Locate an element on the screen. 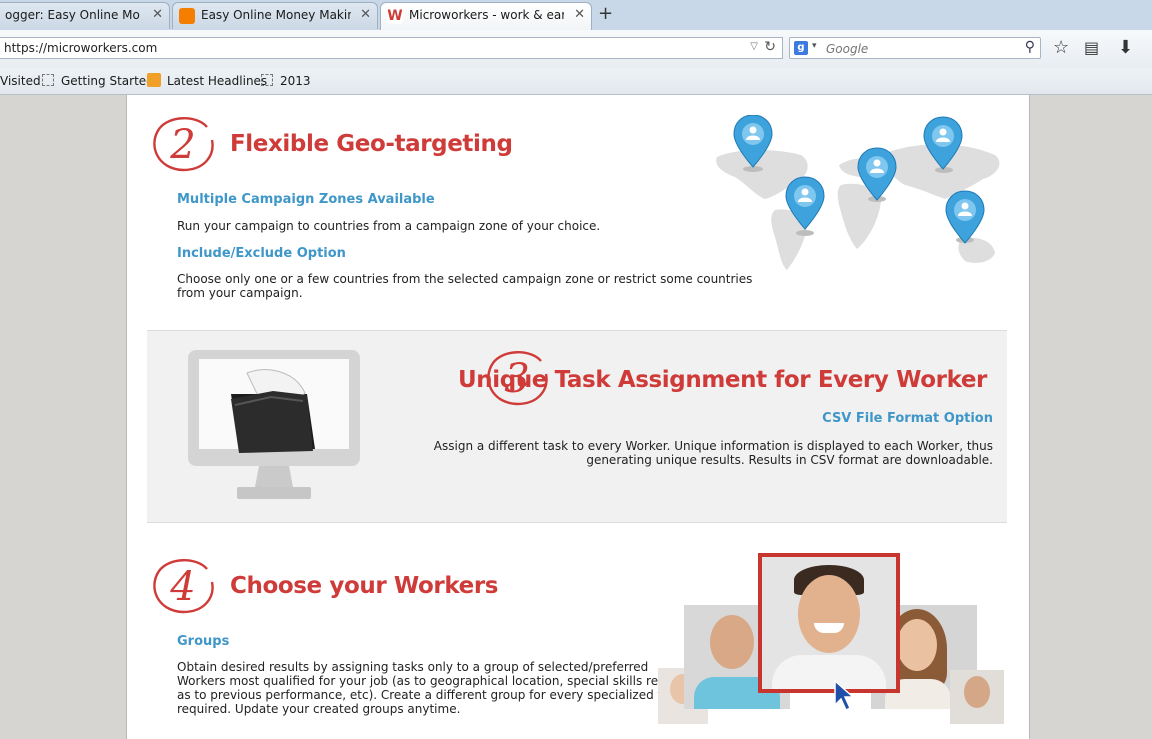 The height and width of the screenshot is (739, 1152). tab-blogger-2: Easy Online Money Makin... ✕ is located at coordinates (275, 15).